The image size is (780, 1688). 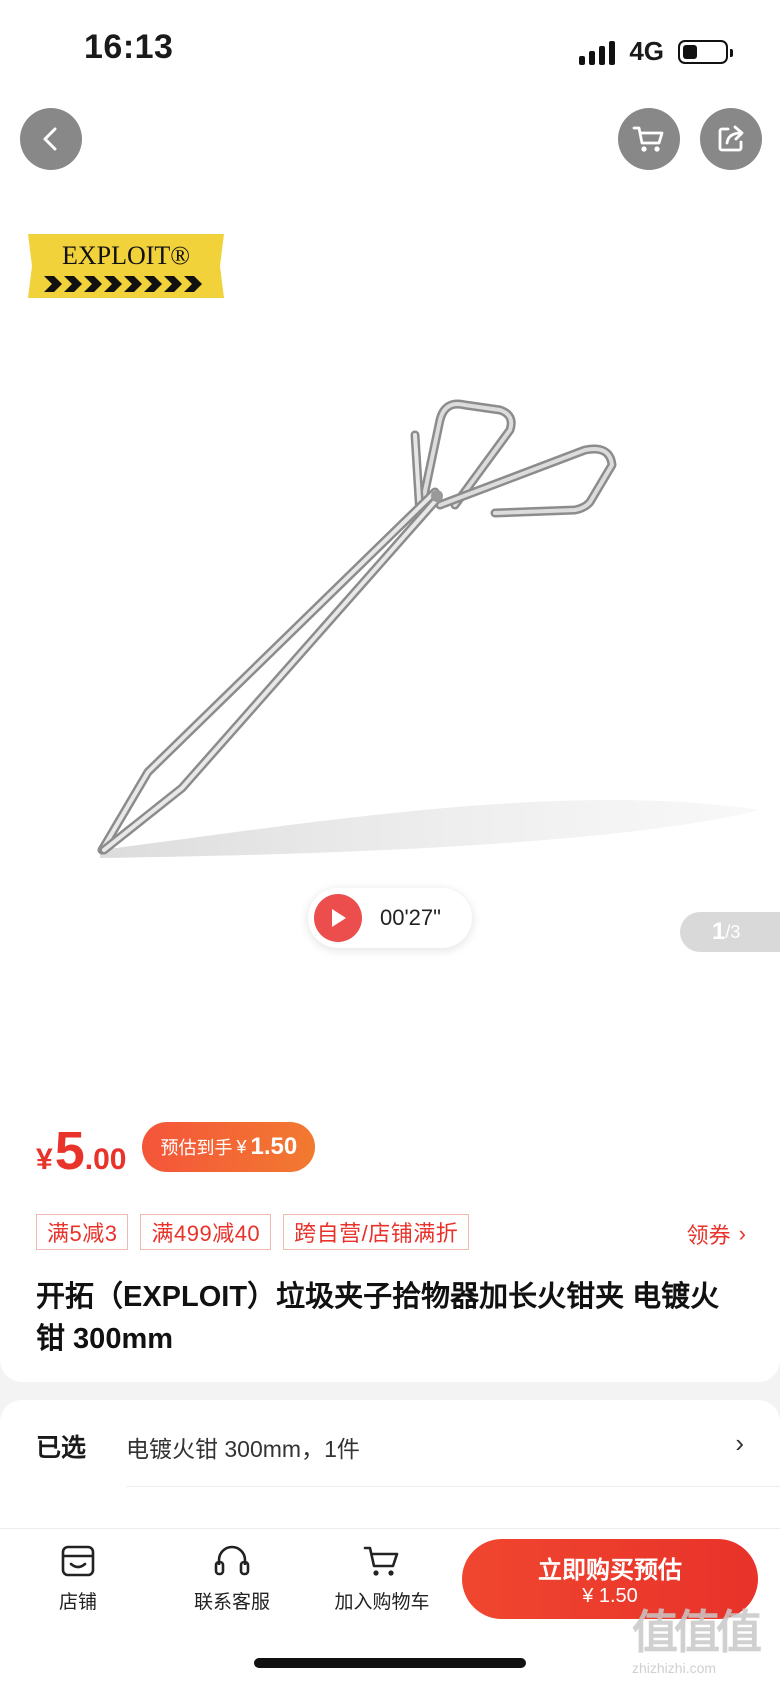 I want to click on status-time: 16:13, so click(x=129, y=47).